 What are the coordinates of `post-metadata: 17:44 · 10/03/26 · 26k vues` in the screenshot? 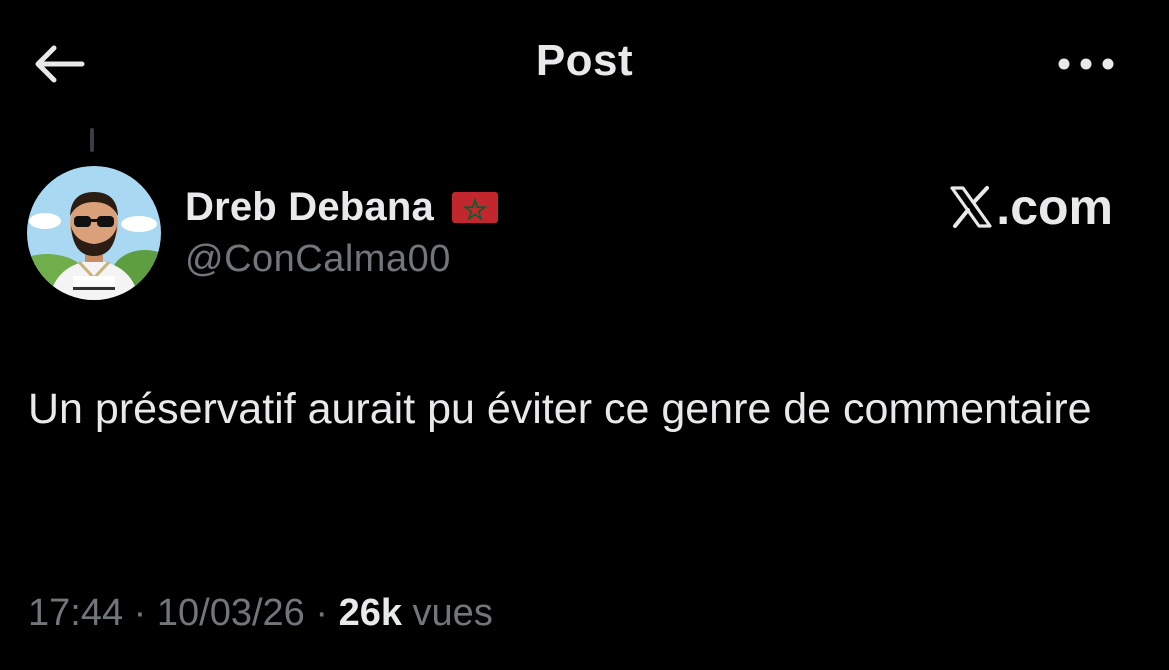 It's located at (260, 613).